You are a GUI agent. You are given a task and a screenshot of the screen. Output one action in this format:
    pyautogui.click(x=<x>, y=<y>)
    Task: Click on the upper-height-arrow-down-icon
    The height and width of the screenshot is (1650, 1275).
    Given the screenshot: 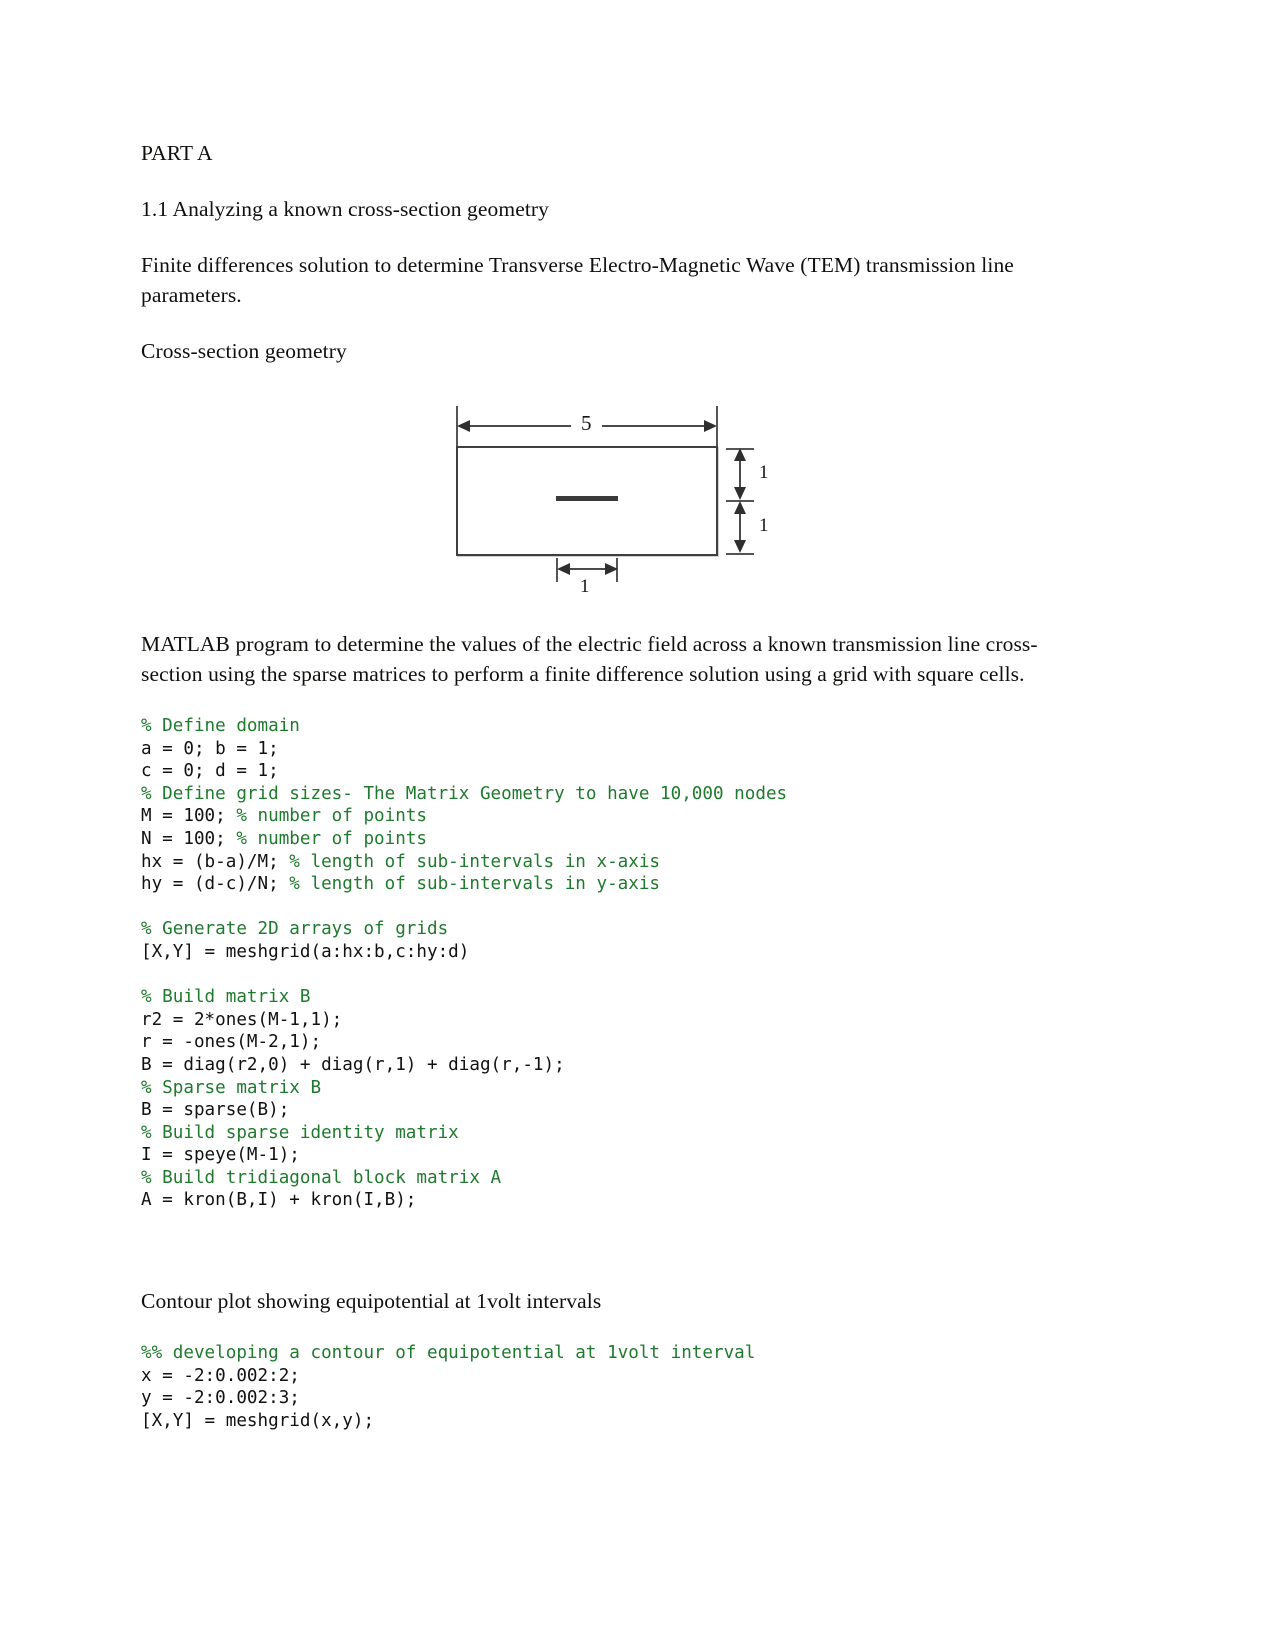 What is the action you would take?
    pyautogui.click(x=740, y=493)
    